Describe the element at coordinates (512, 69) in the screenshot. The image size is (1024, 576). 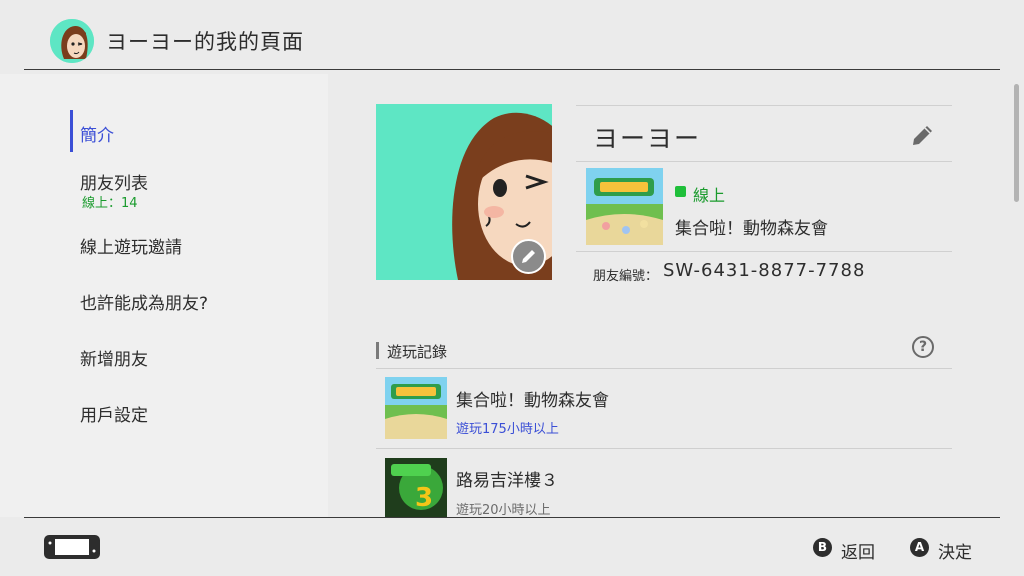
I see `header-divider` at that location.